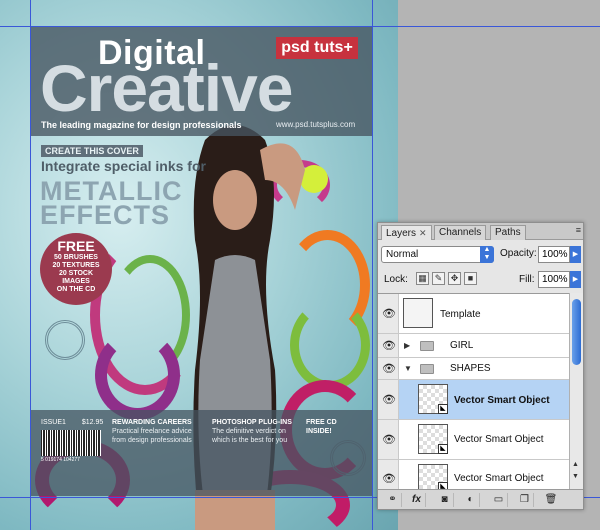 The height and width of the screenshot is (530, 600). I want to click on tab-paths: Paths, so click(508, 232).